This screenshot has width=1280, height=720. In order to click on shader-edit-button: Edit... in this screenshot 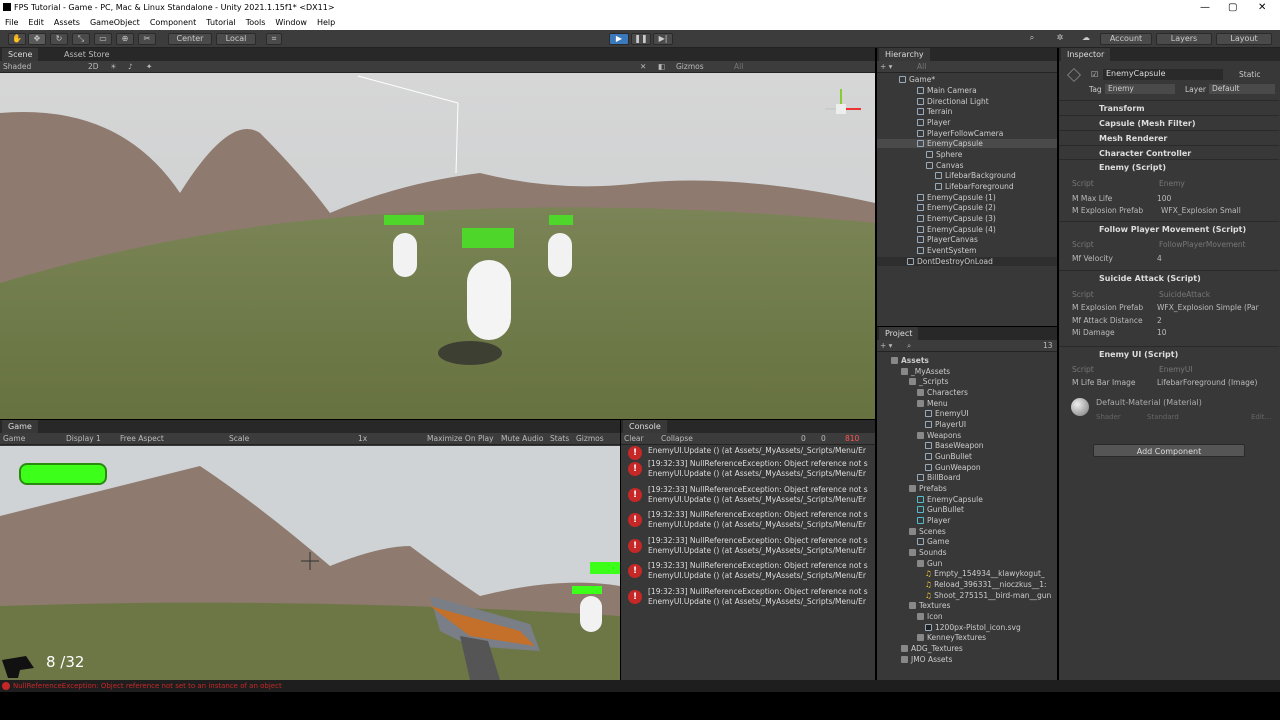, I will do `click(1261, 417)`.